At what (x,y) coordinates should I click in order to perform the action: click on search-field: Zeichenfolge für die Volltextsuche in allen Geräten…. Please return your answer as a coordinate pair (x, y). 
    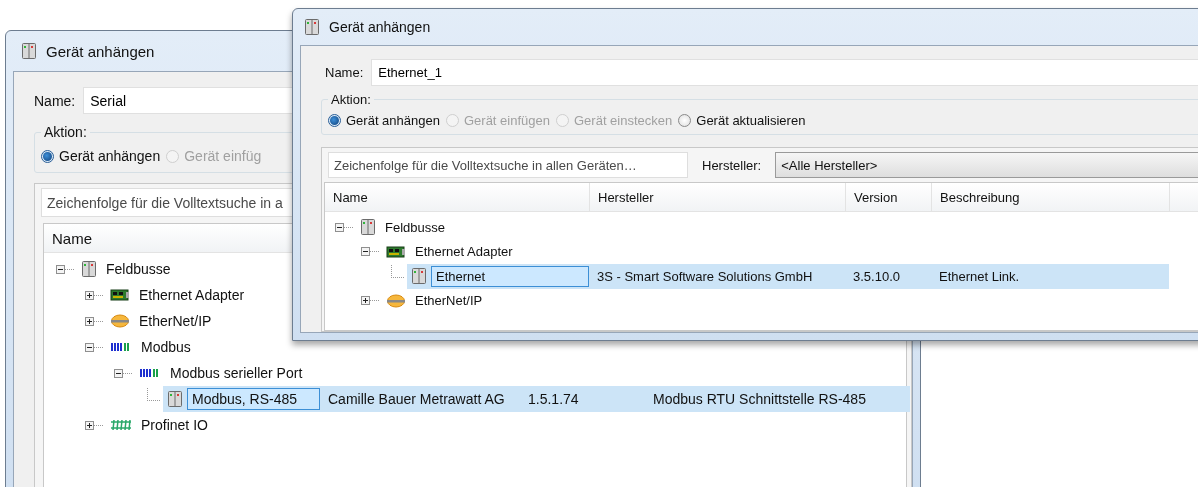
    Looking at the image, I should click on (508, 165).